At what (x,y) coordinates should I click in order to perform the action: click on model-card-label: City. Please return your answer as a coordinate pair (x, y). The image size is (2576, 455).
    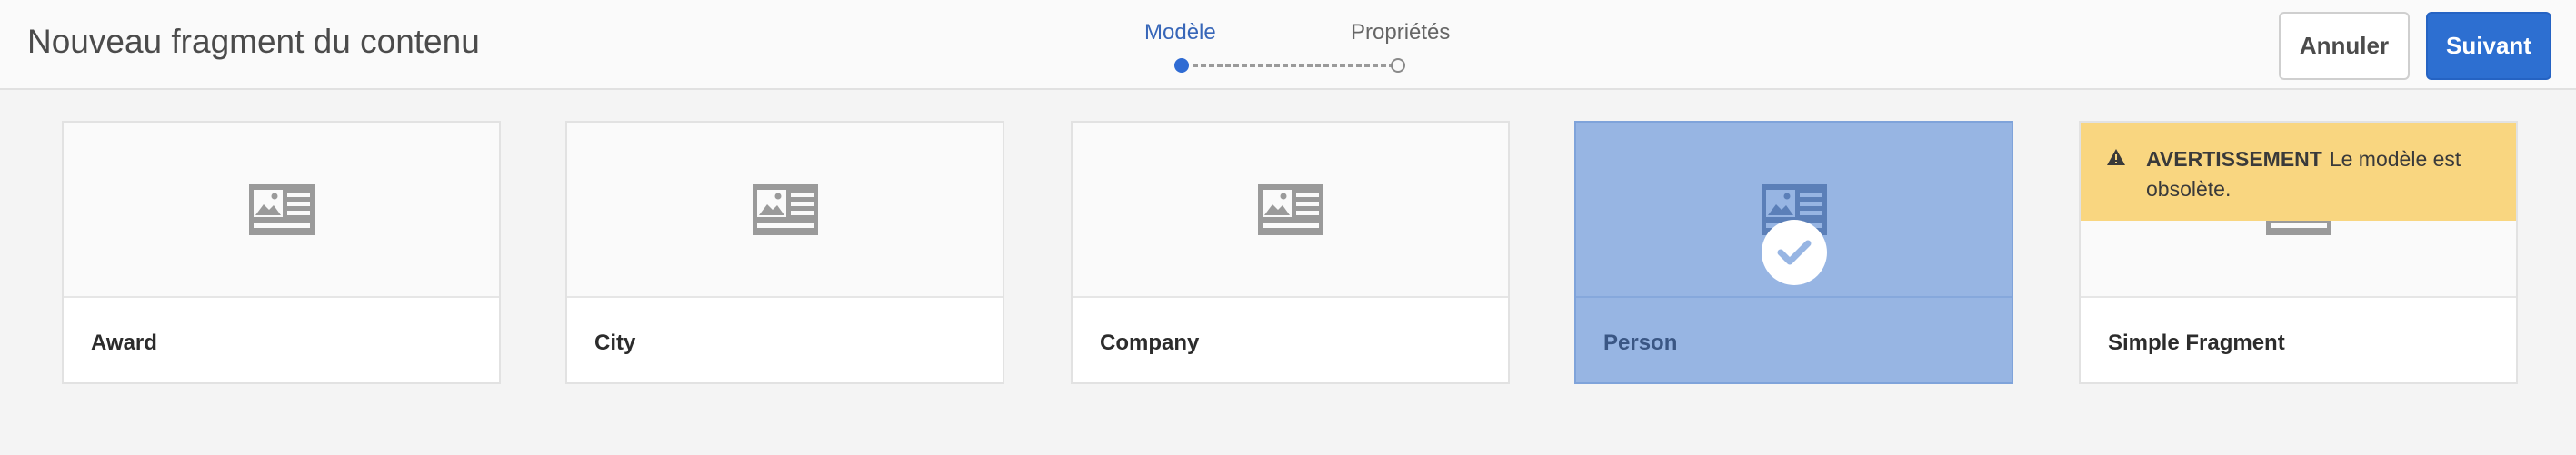
    Looking at the image, I should click on (615, 343).